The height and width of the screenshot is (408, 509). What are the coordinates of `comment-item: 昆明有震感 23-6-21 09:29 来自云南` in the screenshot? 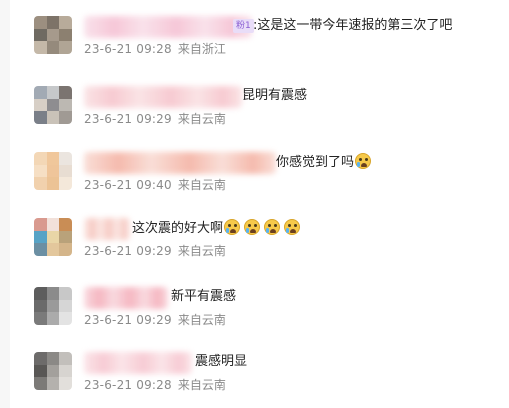 It's located at (269, 117).